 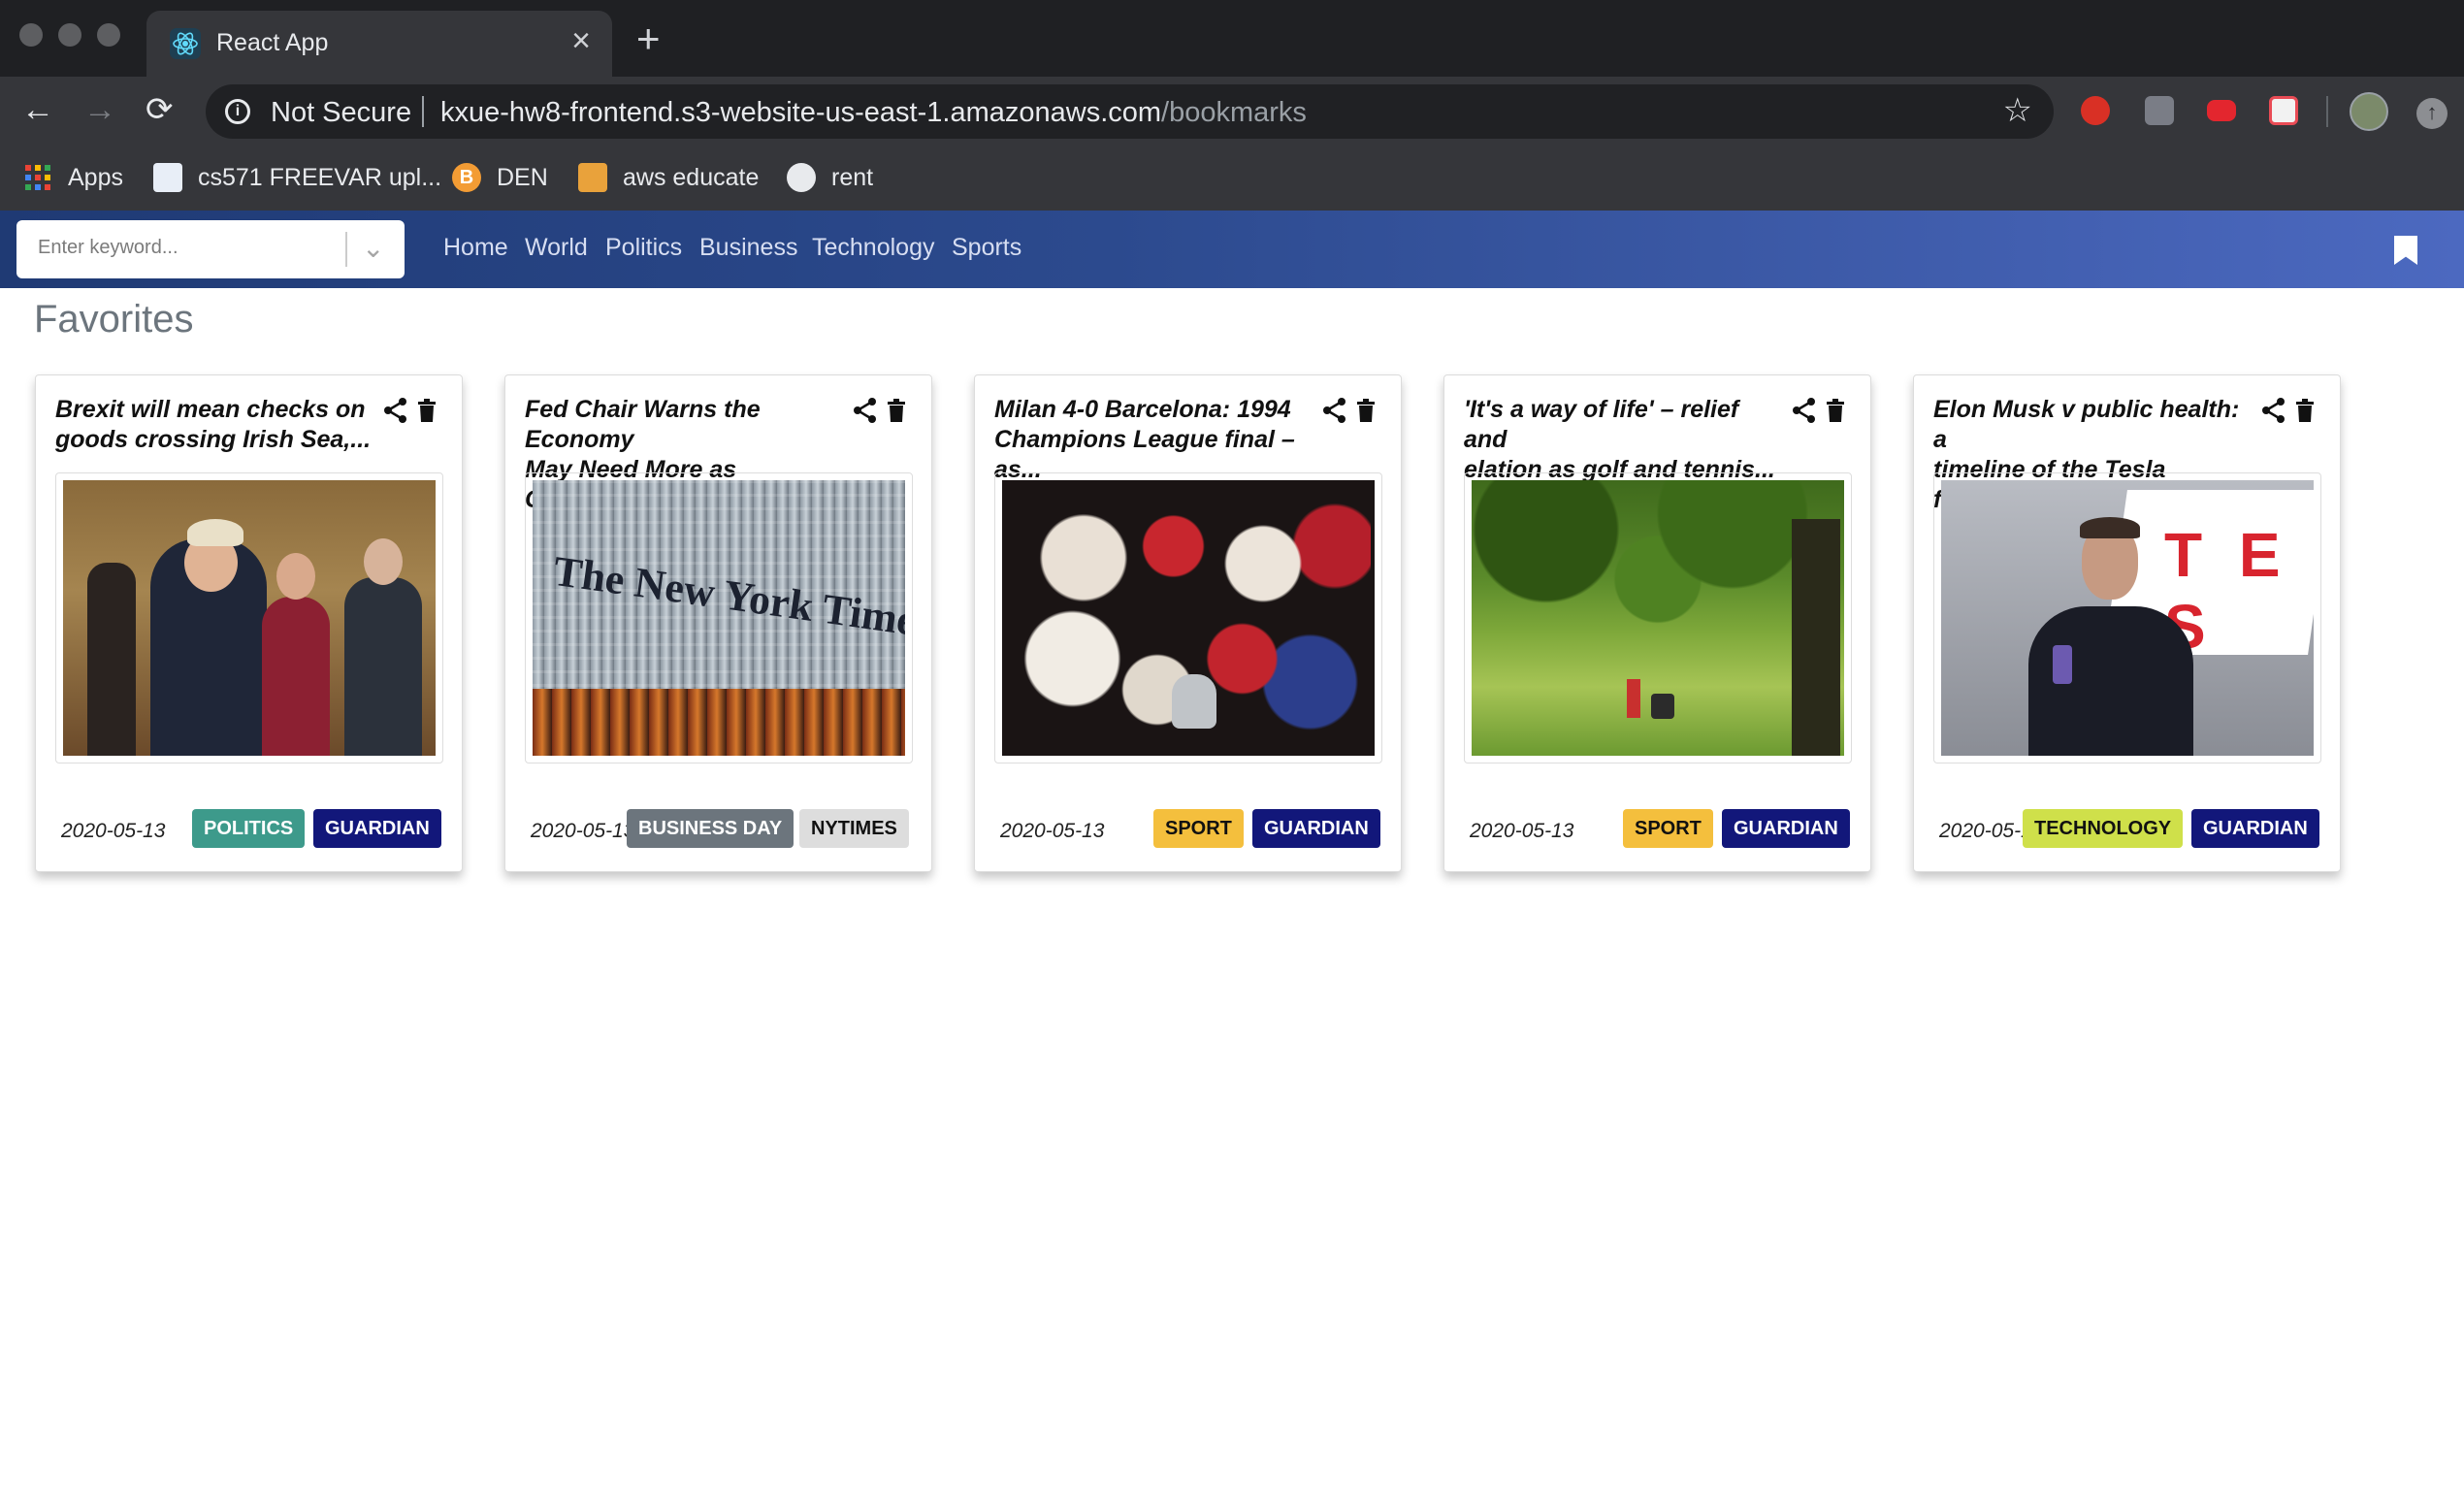 What do you see at coordinates (2432, 113) in the screenshot?
I see `update-arrow-icon: ↑` at bounding box center [2432, 113].